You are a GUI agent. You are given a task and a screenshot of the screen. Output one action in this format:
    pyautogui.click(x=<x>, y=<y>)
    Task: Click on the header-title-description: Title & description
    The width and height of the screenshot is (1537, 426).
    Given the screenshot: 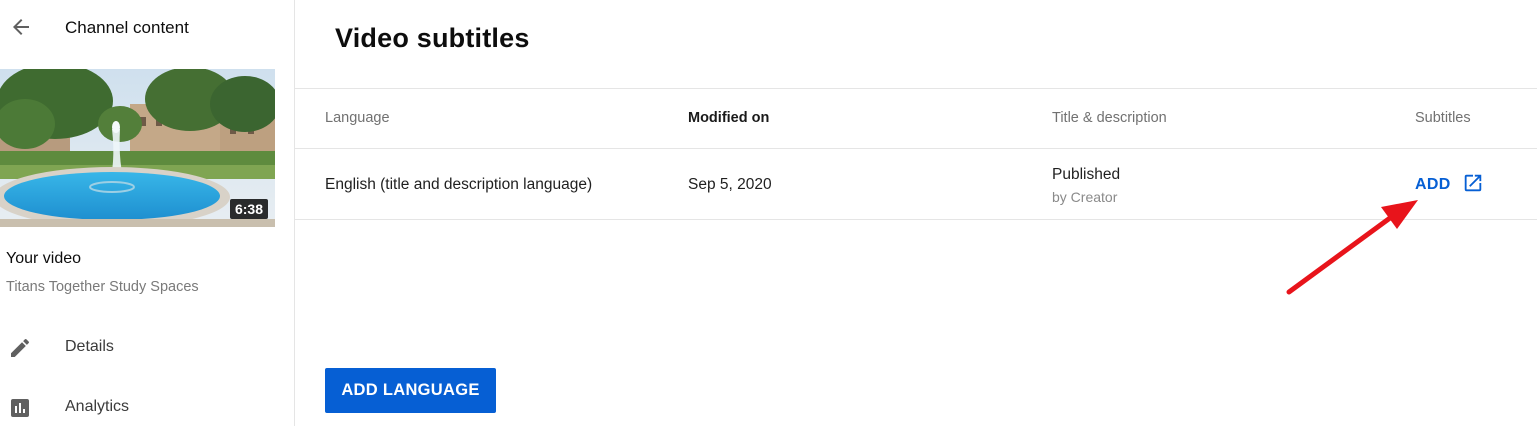 What is the action you would take?
    pyautogui.click(x=1109, y=118)
    